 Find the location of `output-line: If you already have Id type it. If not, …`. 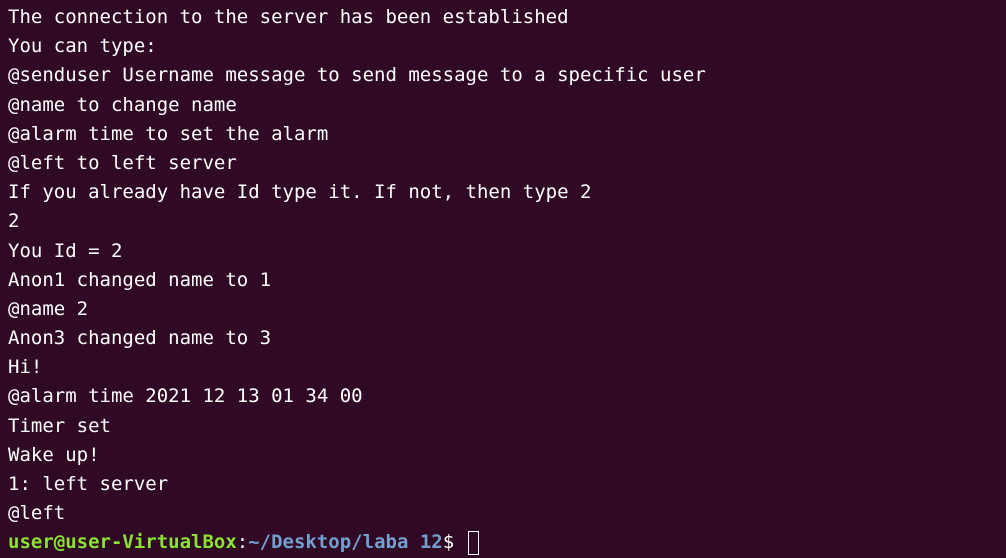

output-line: If you already have Id type it. If not, … is located at coordinates (300, 192).